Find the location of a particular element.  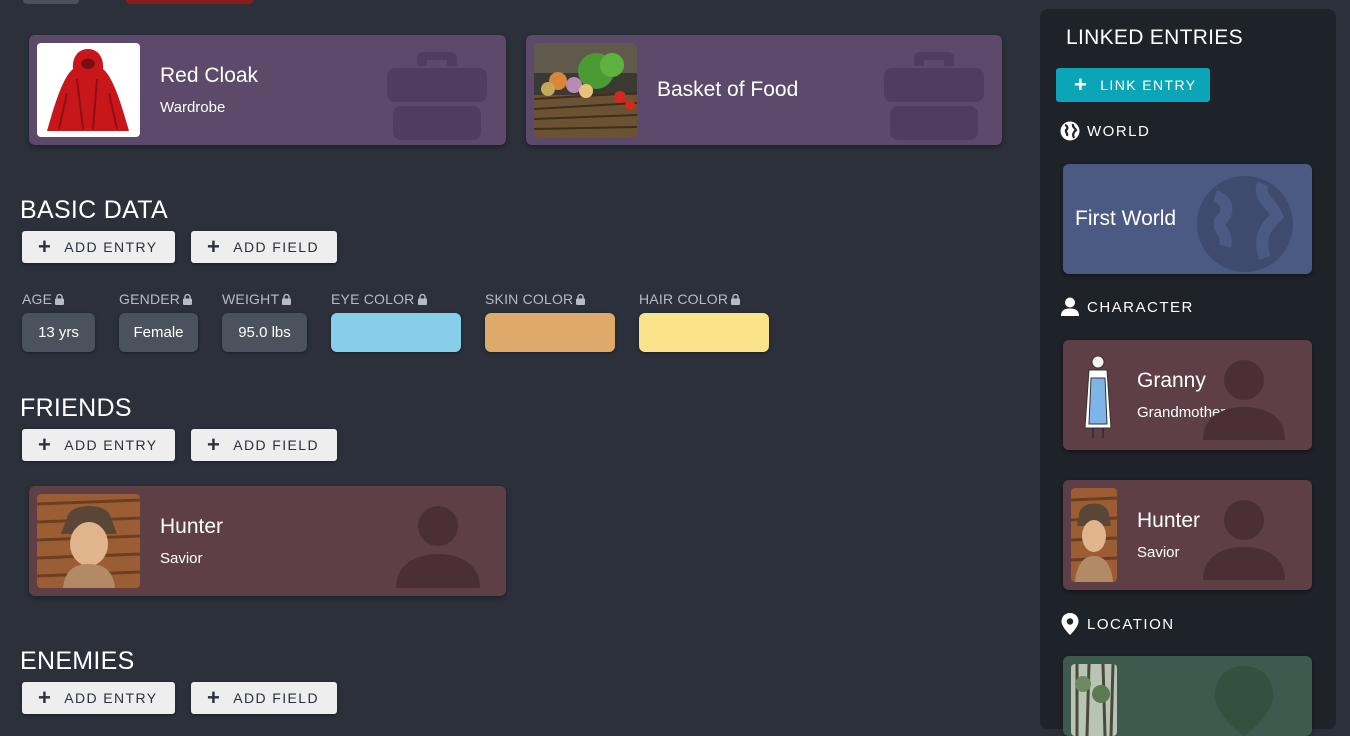

category-location: LOCATION is located at coordinates (1117, 624).